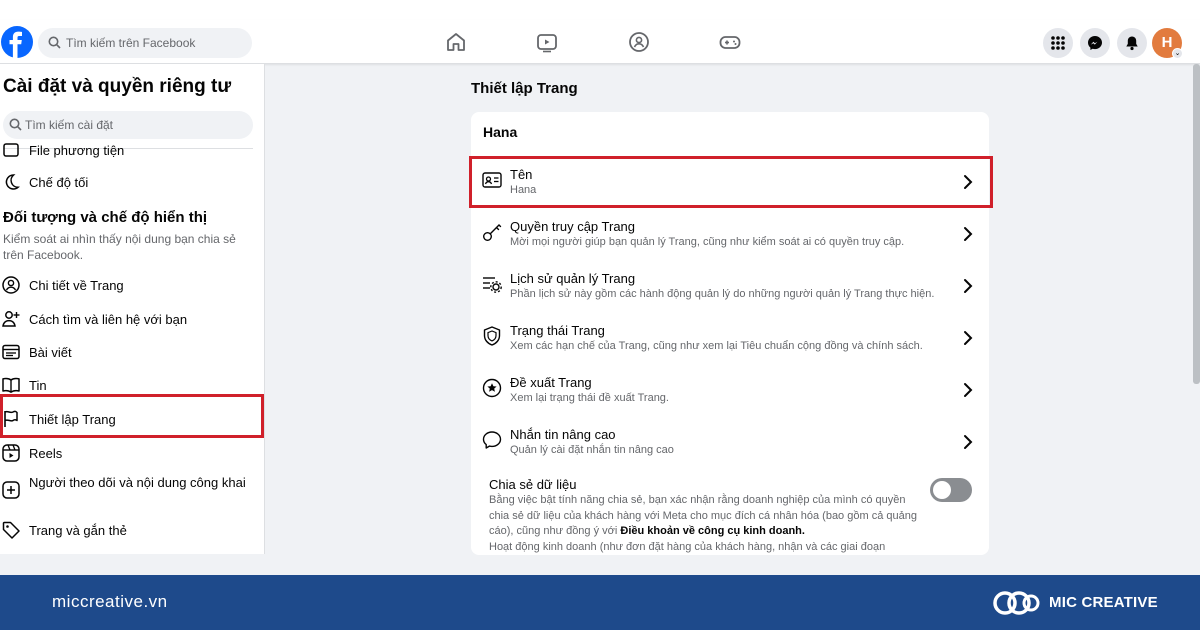  I want to click on bell-icon, so click(1132, 43).